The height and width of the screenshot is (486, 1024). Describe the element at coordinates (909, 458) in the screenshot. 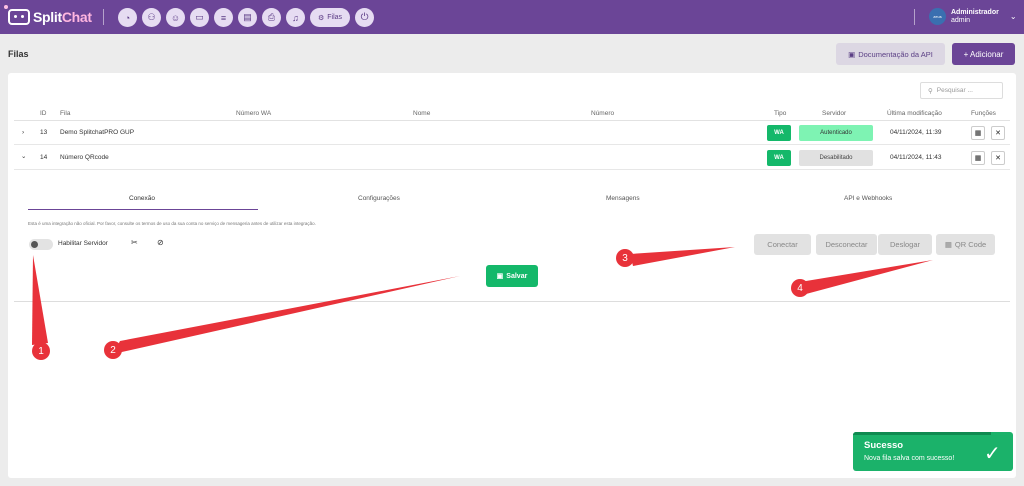

I see `toast-message: Nova fila salva com sucesso!` at that location.